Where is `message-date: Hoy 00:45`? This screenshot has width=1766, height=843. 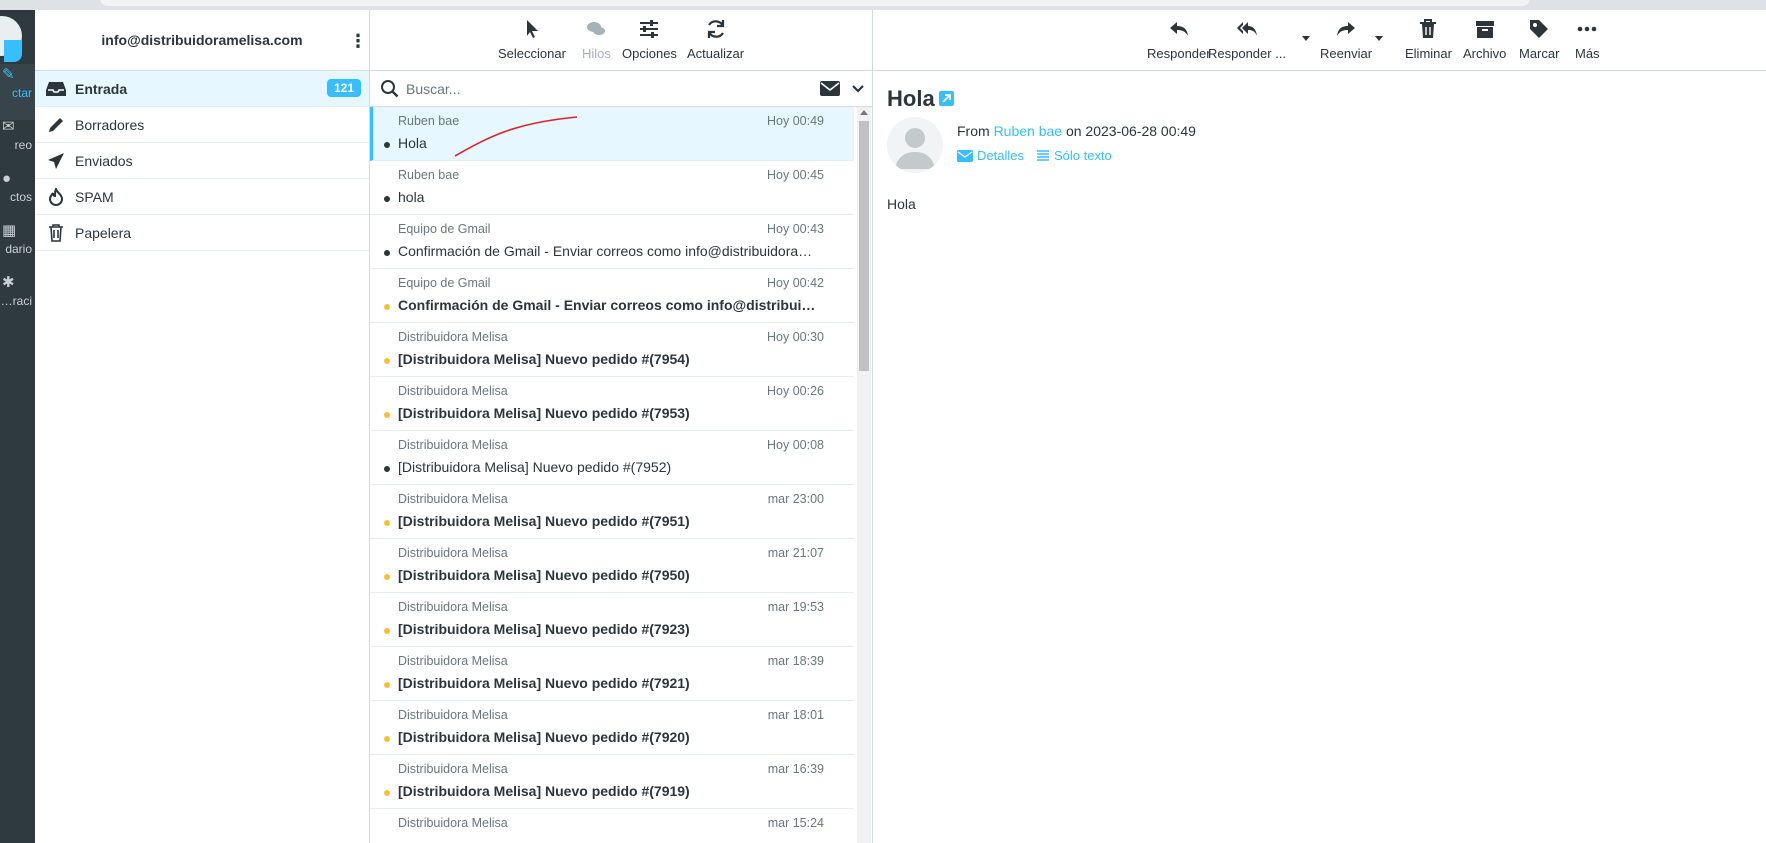
message-date: Hoy 00:45 is located at coordinates (795, 175).